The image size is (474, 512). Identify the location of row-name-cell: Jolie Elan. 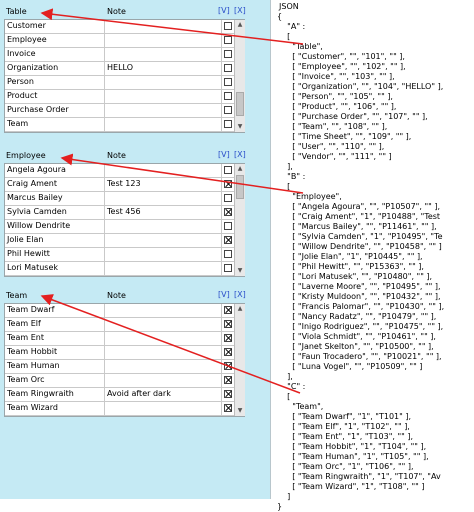
(25, 239).